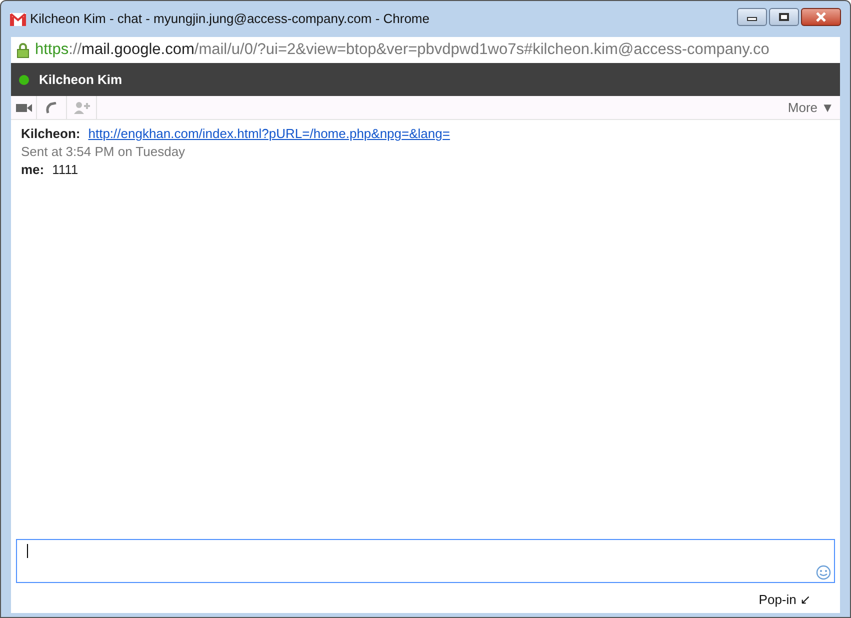 Image resolution: width=851 pixels, height=618 pixels. I want to click on more-menu-button: More ▼, so click(811, 107).